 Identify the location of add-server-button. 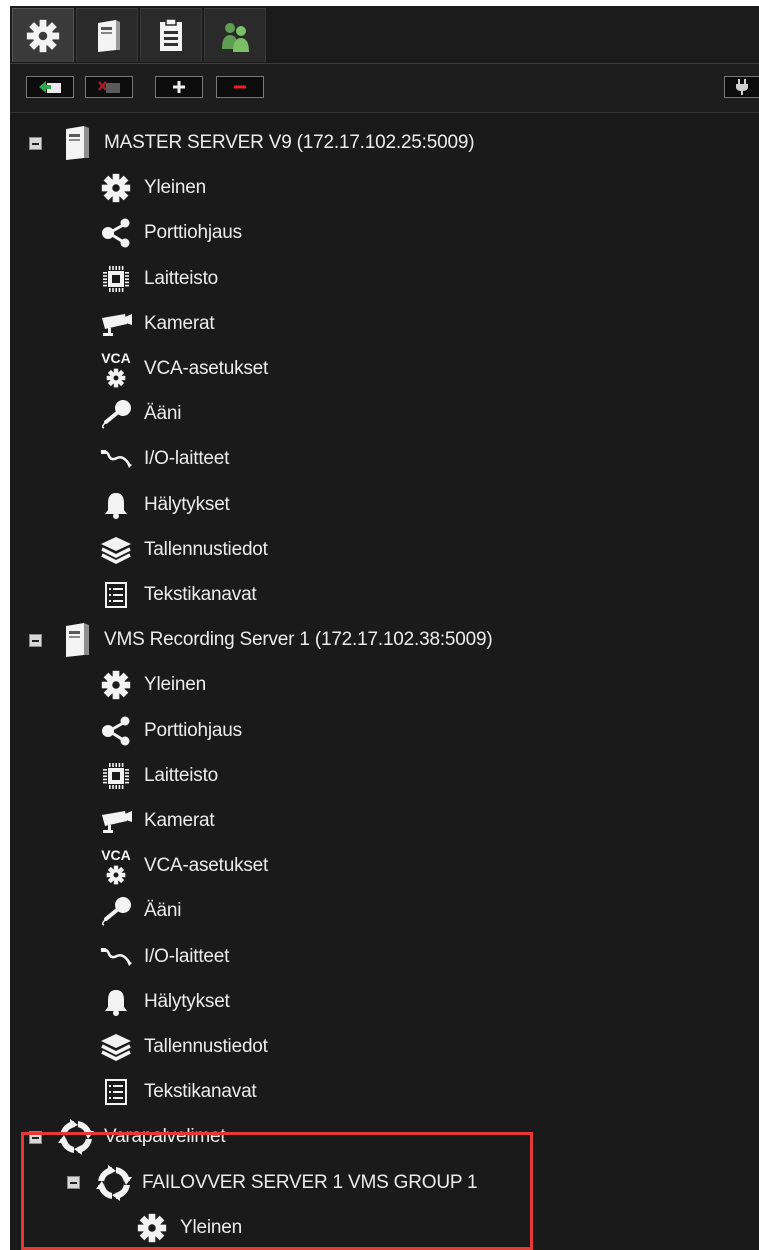
(50, 87).